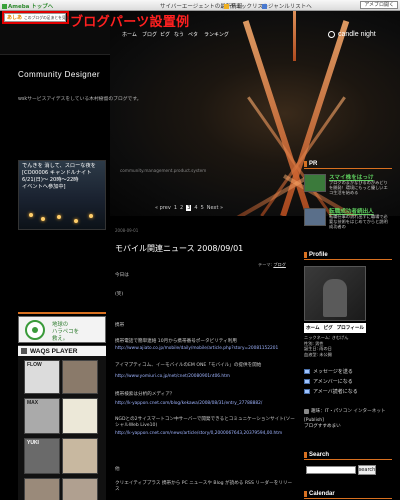 The image size is (400, 500). Describe the element at coordinates (348, 255) in the screenshot. I see `profile-header: Profile` at that location.